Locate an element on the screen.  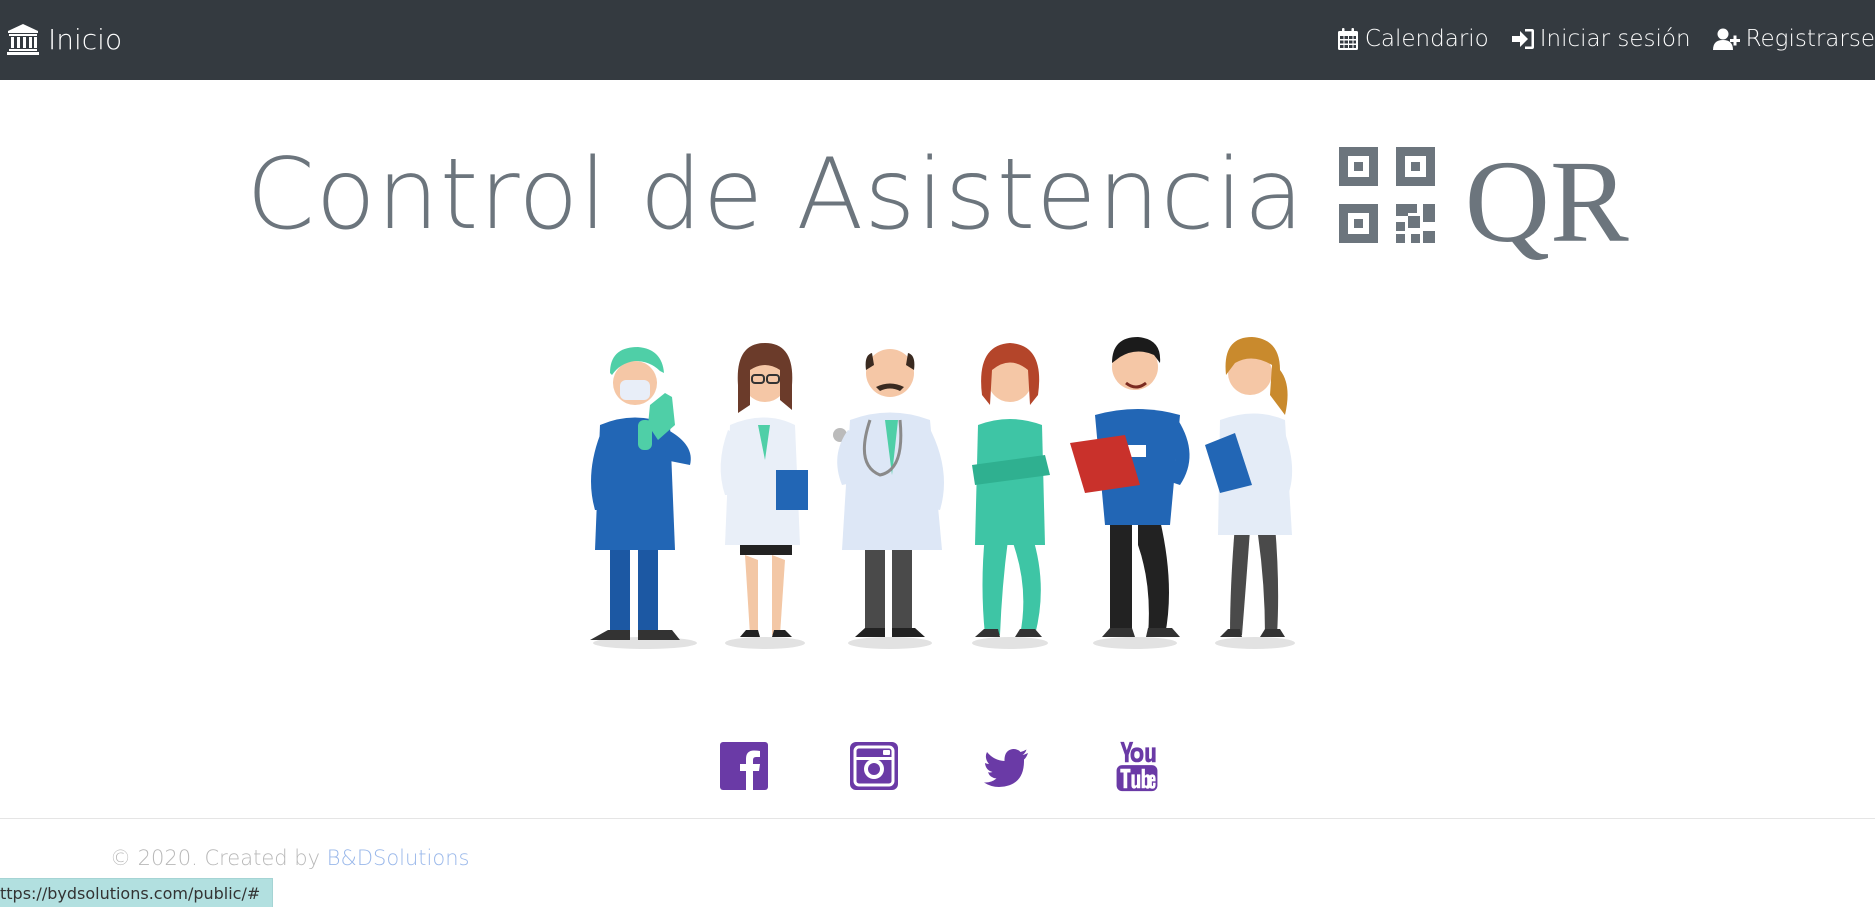
navbar-right: Calendario Iniciar sesión Registrarse is located at coordinates (1594, 39).